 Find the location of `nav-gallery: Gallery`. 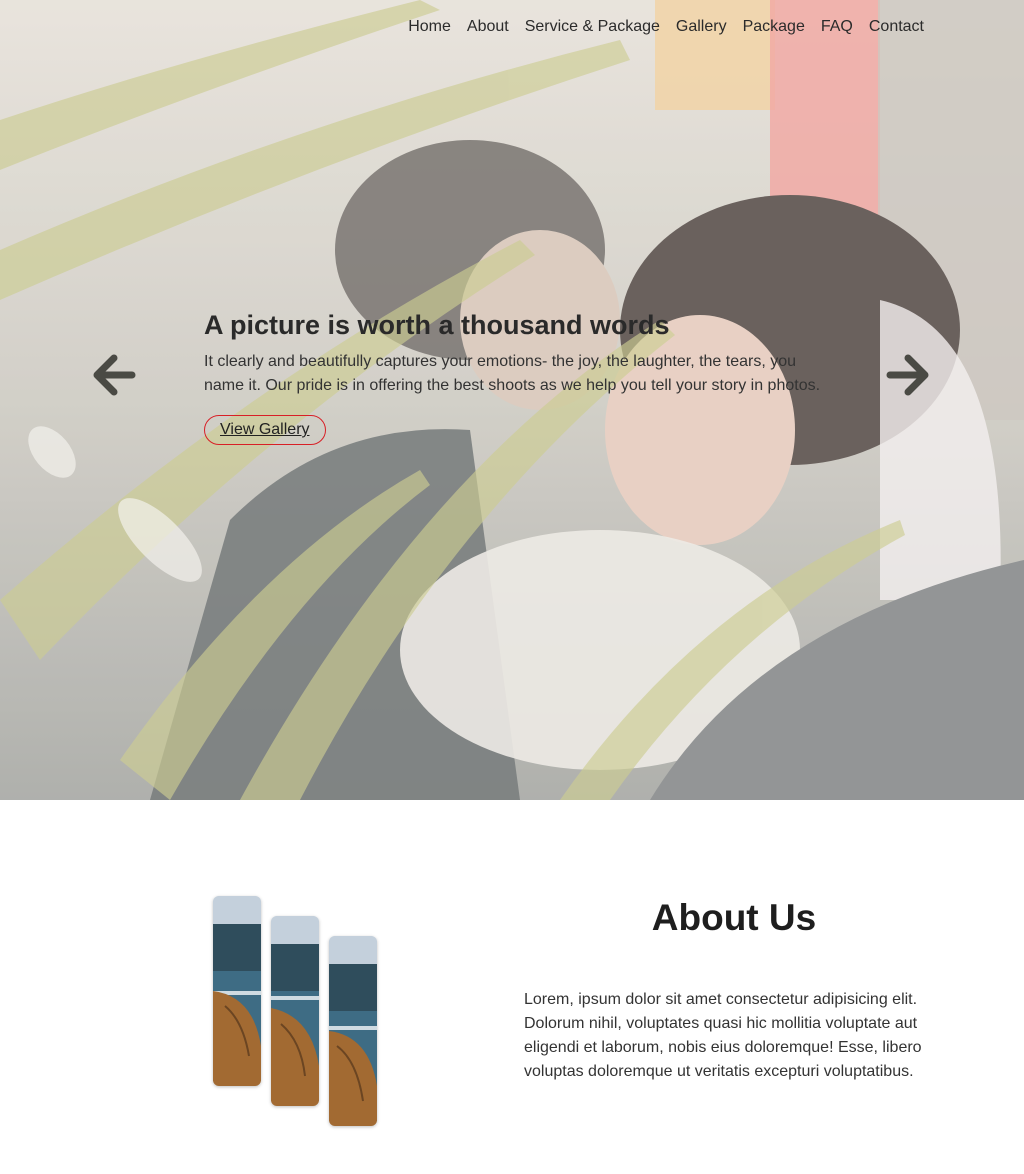

nav-gallery: Gallery is located at coordinates (701, 27).